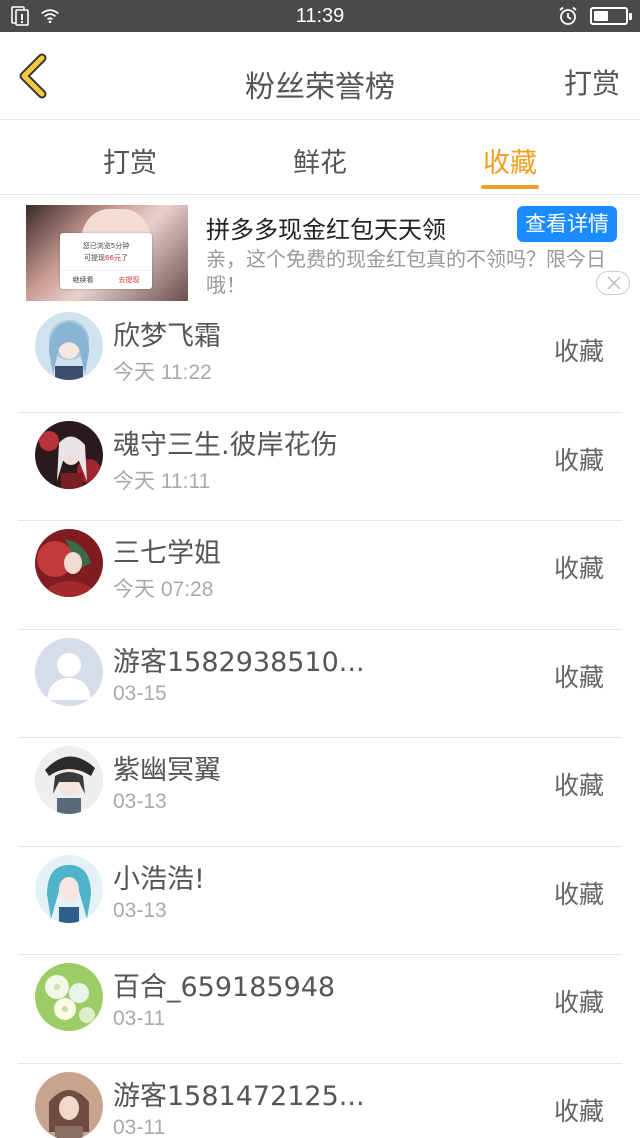 The image size is (640, 1138). Describe the element at coordinates (162, 481) in the screenshot. I see `fan-time: 今天 11:11` at that location.